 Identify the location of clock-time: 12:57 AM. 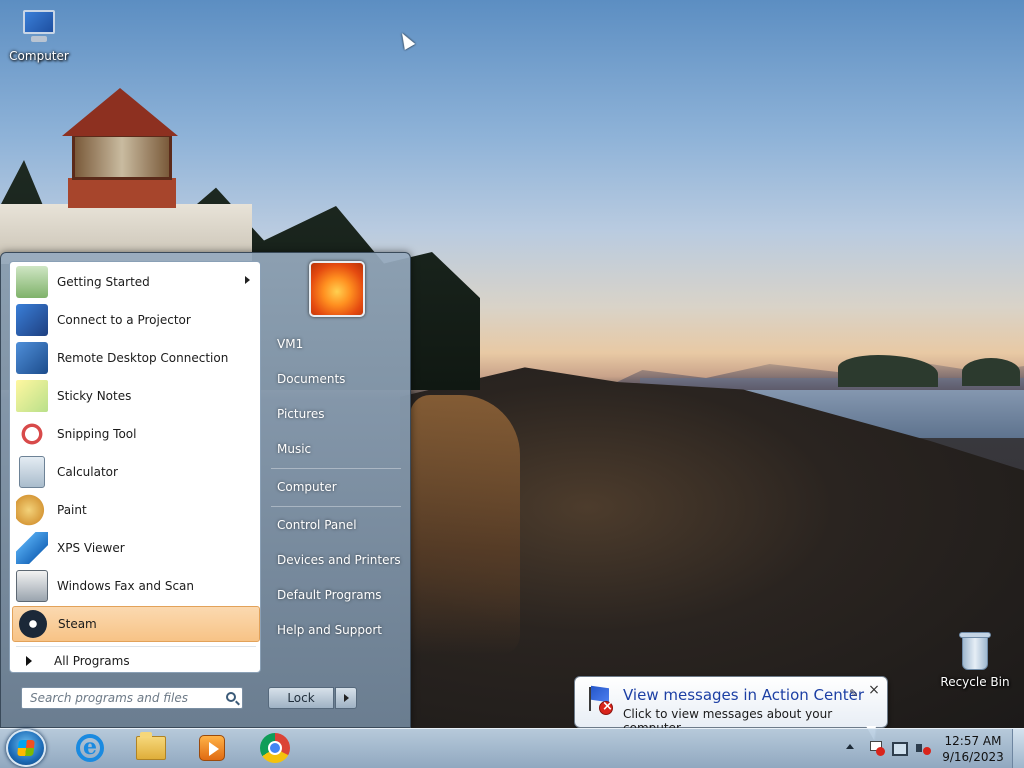
(973, 741).